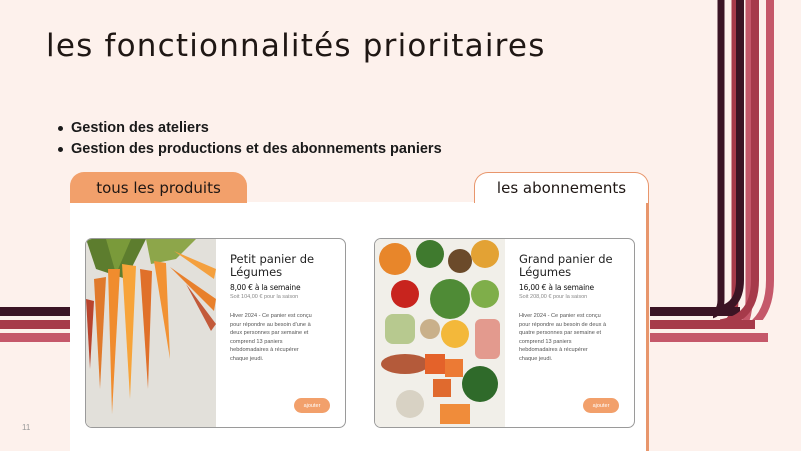 Image resolution: width=801 pixels, height=451 pixels. I want to click on card-price: 8,00 € à la semaine, so click(265, 287).